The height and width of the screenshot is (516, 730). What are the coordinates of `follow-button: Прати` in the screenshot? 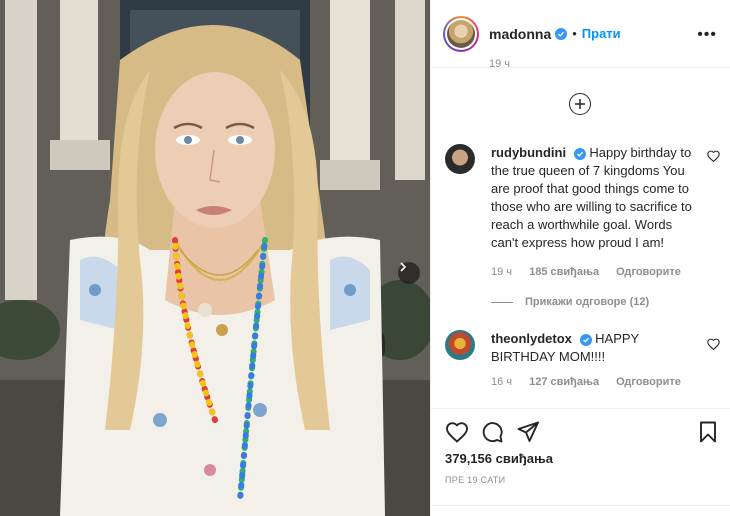 It's located at (601, 33).